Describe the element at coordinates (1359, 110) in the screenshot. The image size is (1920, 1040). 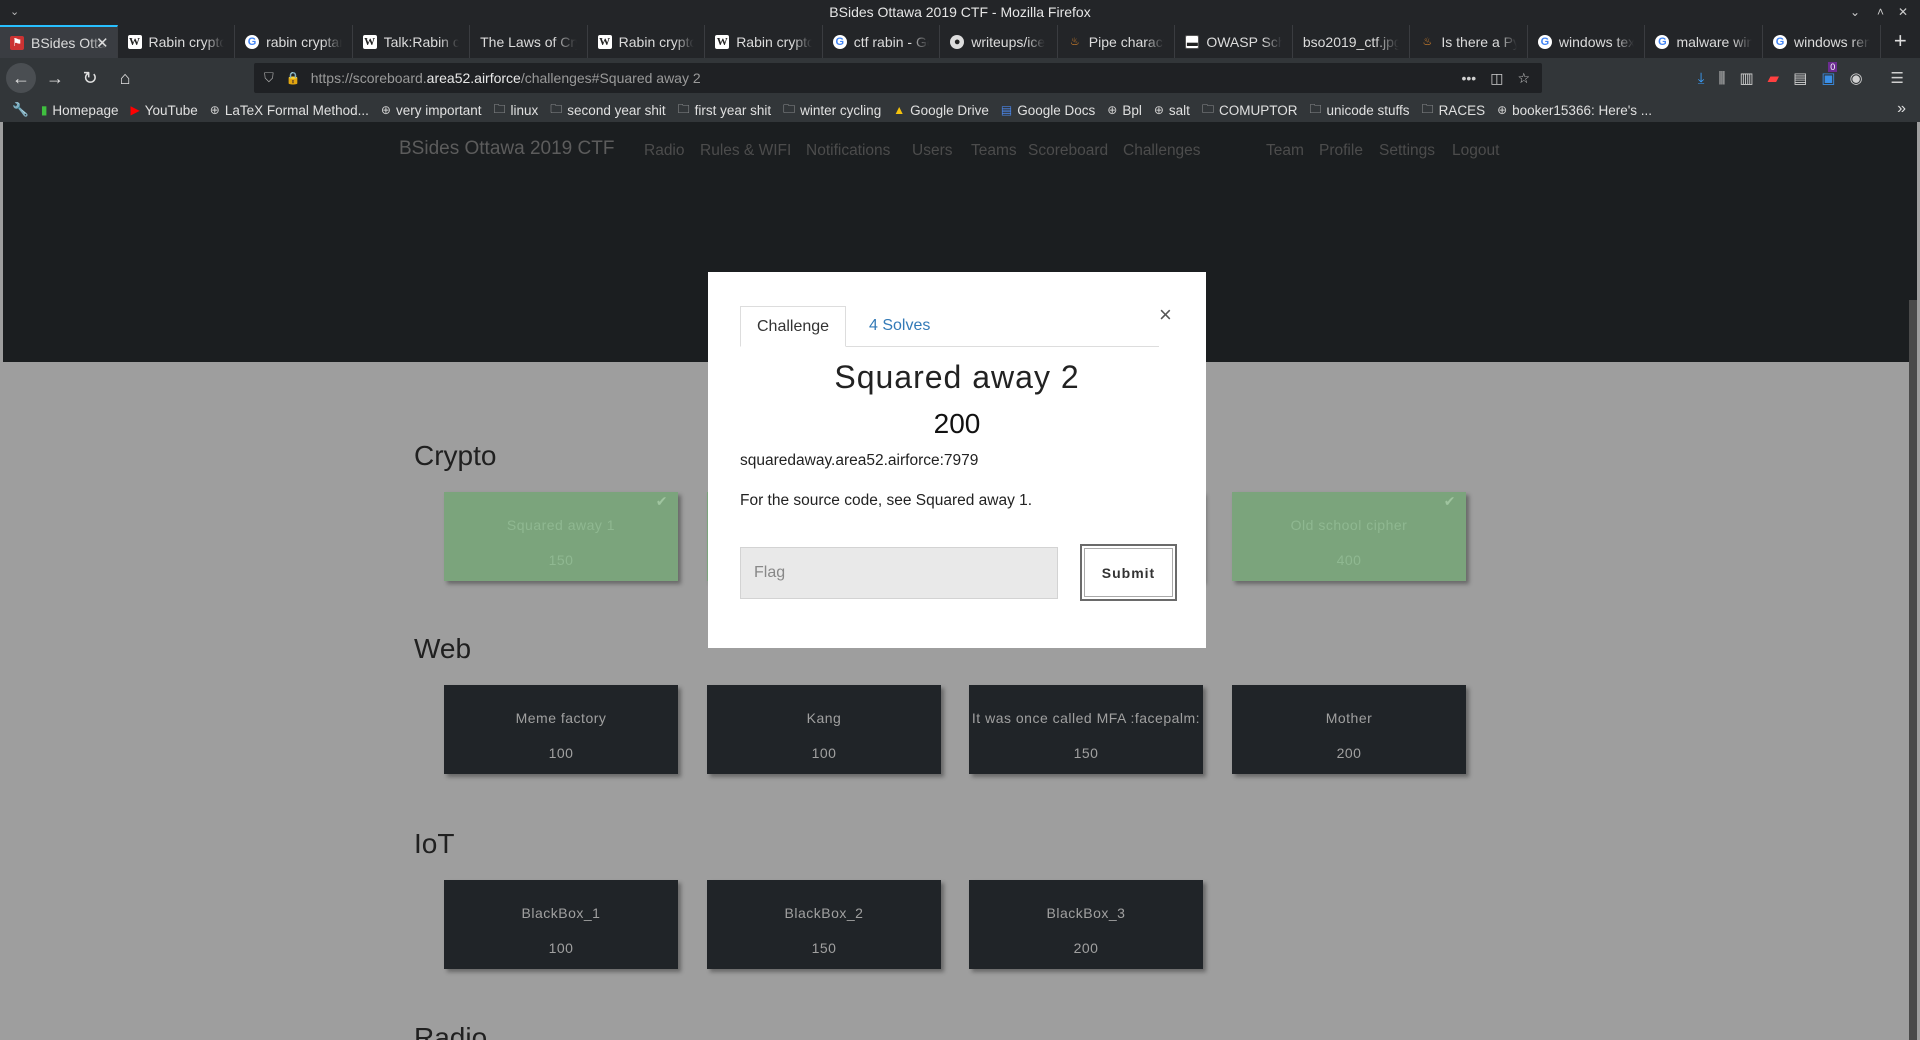
I see `bookmark-folder: 🗀 unicode stuffs` at that location.